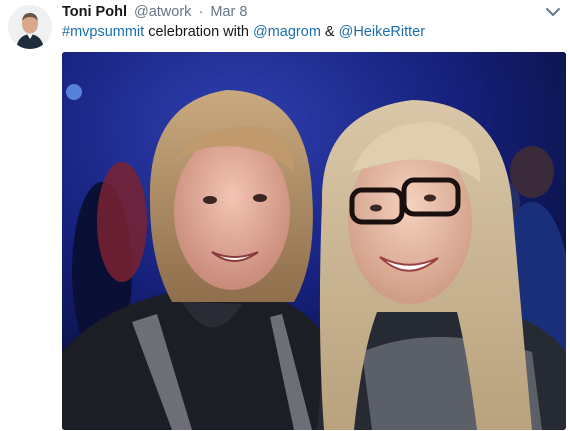 The width and height of the screenshot is (570, 431). What do you see at coordinates (30, 27) in the screenshot?
I see `avatar` at bounding box center [30, 27].